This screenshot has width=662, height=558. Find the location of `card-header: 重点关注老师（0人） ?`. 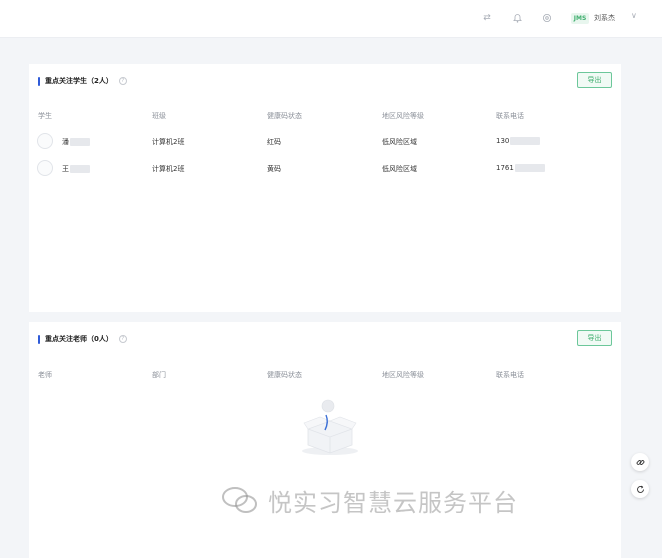

card-header: 重点关注老师（0人） ? is located at coordinates (82, 339).